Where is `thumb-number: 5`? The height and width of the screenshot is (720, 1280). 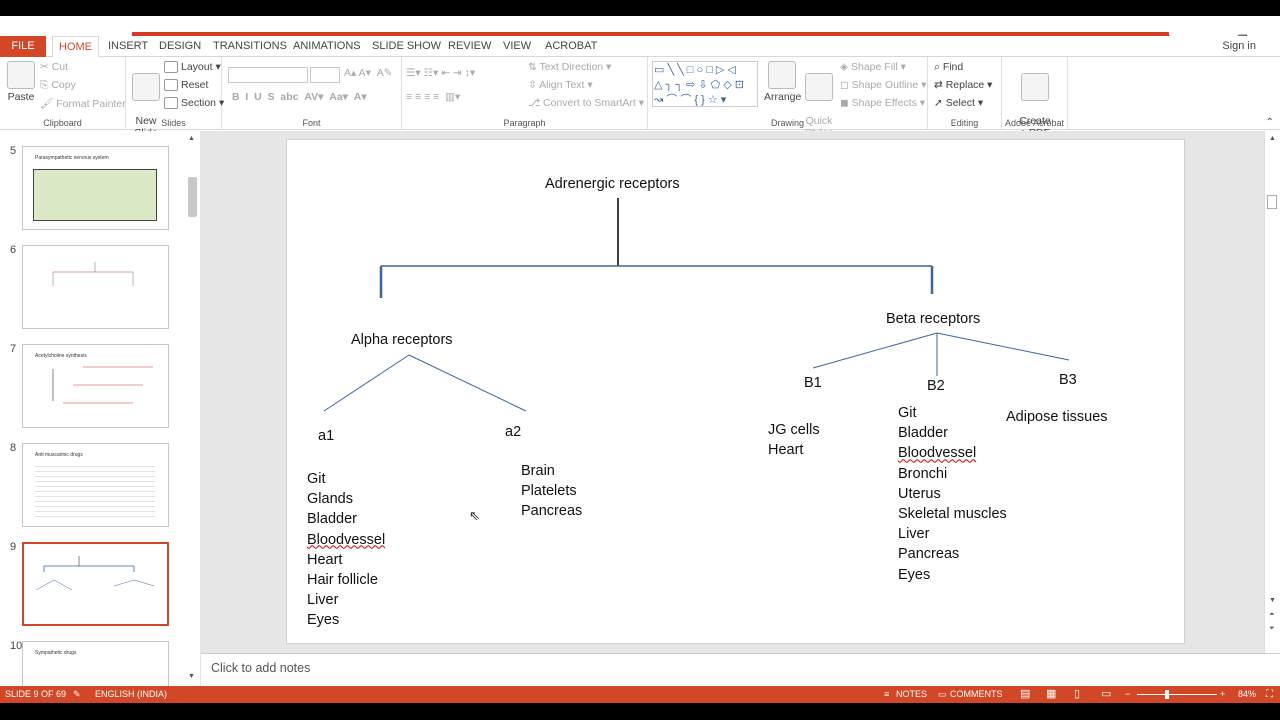
thumb-number: 5 is located at coordinates (13, 151).